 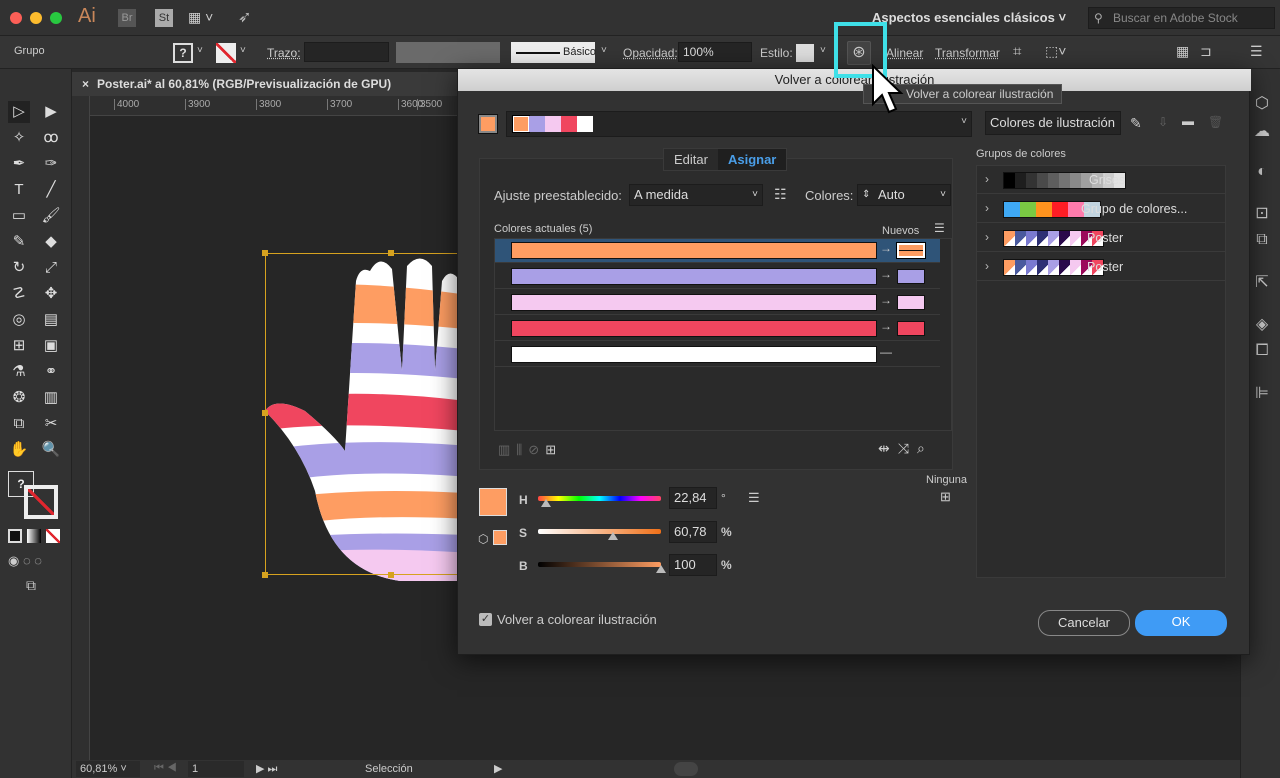 I want to click on shape-builder-tool-icon: ◎, so click(x=19, y=320).